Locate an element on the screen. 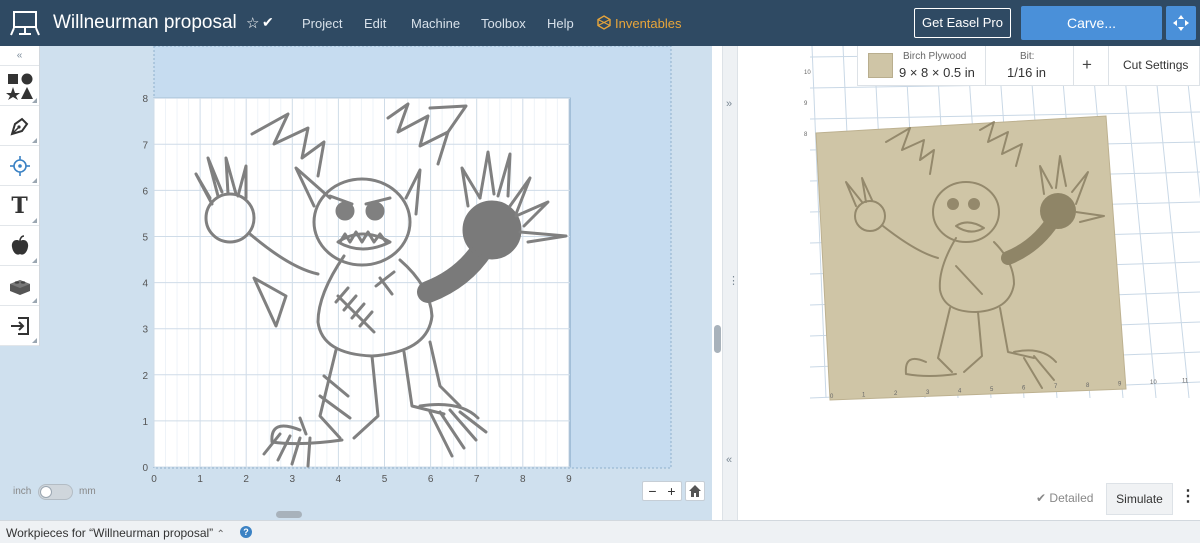 This screenshot has width=1200, height=543. unit-inch-label: inch is located at coordinates (22, 491).